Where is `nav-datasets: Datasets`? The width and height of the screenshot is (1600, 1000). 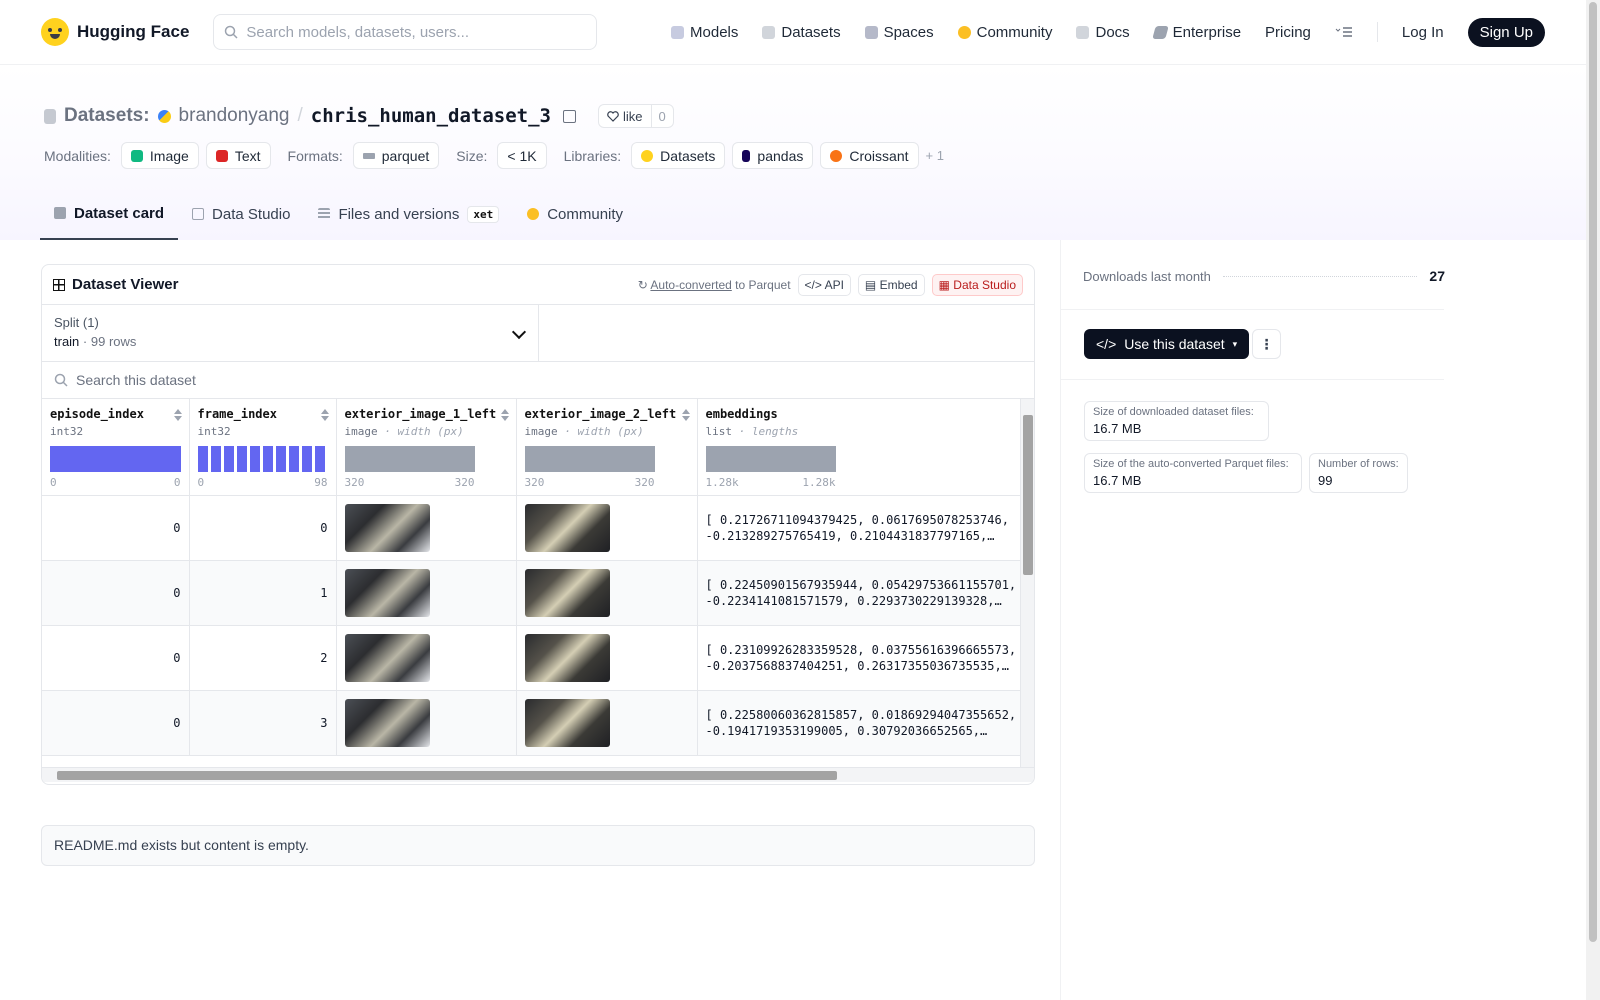
nav-datasets: Datasets is located at coordinates (801, 32).